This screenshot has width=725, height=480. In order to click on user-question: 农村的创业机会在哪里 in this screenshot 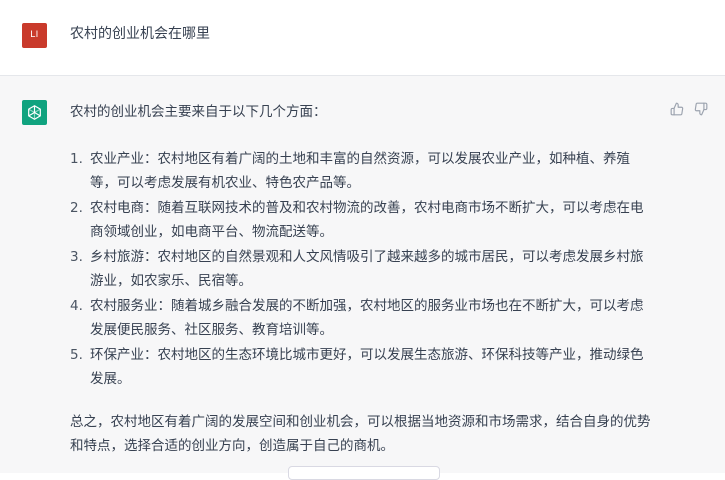, I will do `click(140, 34)`.